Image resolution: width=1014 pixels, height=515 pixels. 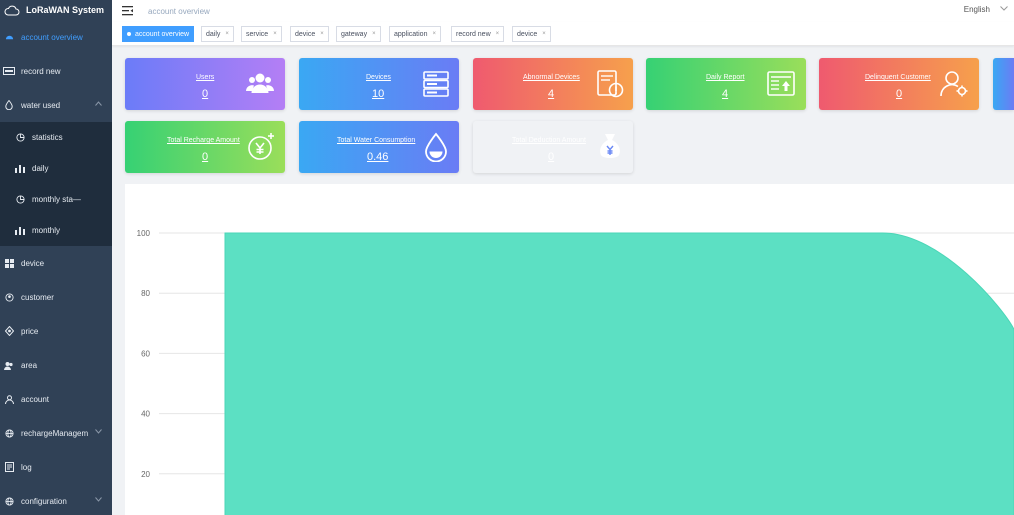 What do you see at coordinates (549, 140) in the screenshot?
I see `card-title: Total Deduction Amount` at bounding box center [549, 140].